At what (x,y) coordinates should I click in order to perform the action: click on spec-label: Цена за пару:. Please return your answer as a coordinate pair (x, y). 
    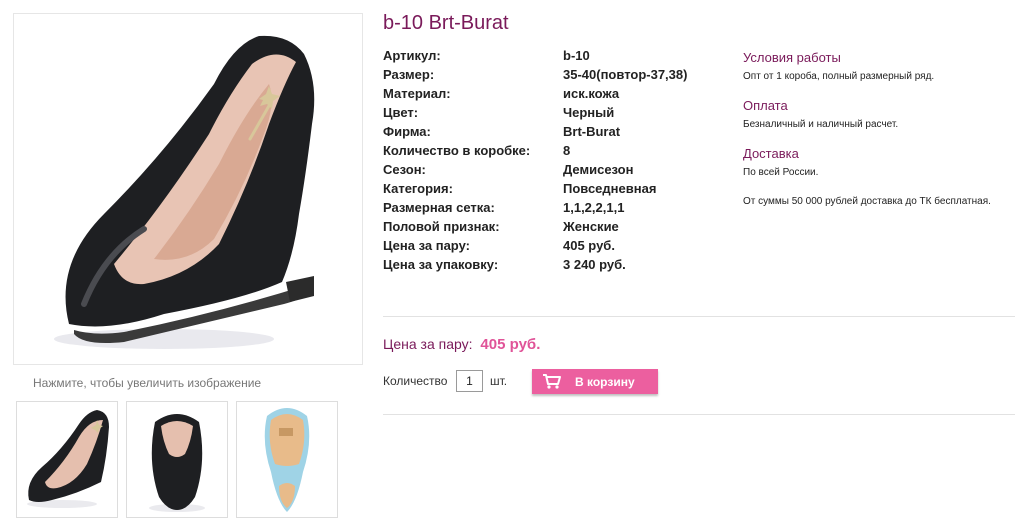
    Looking at the image, I should click on (426, 245).